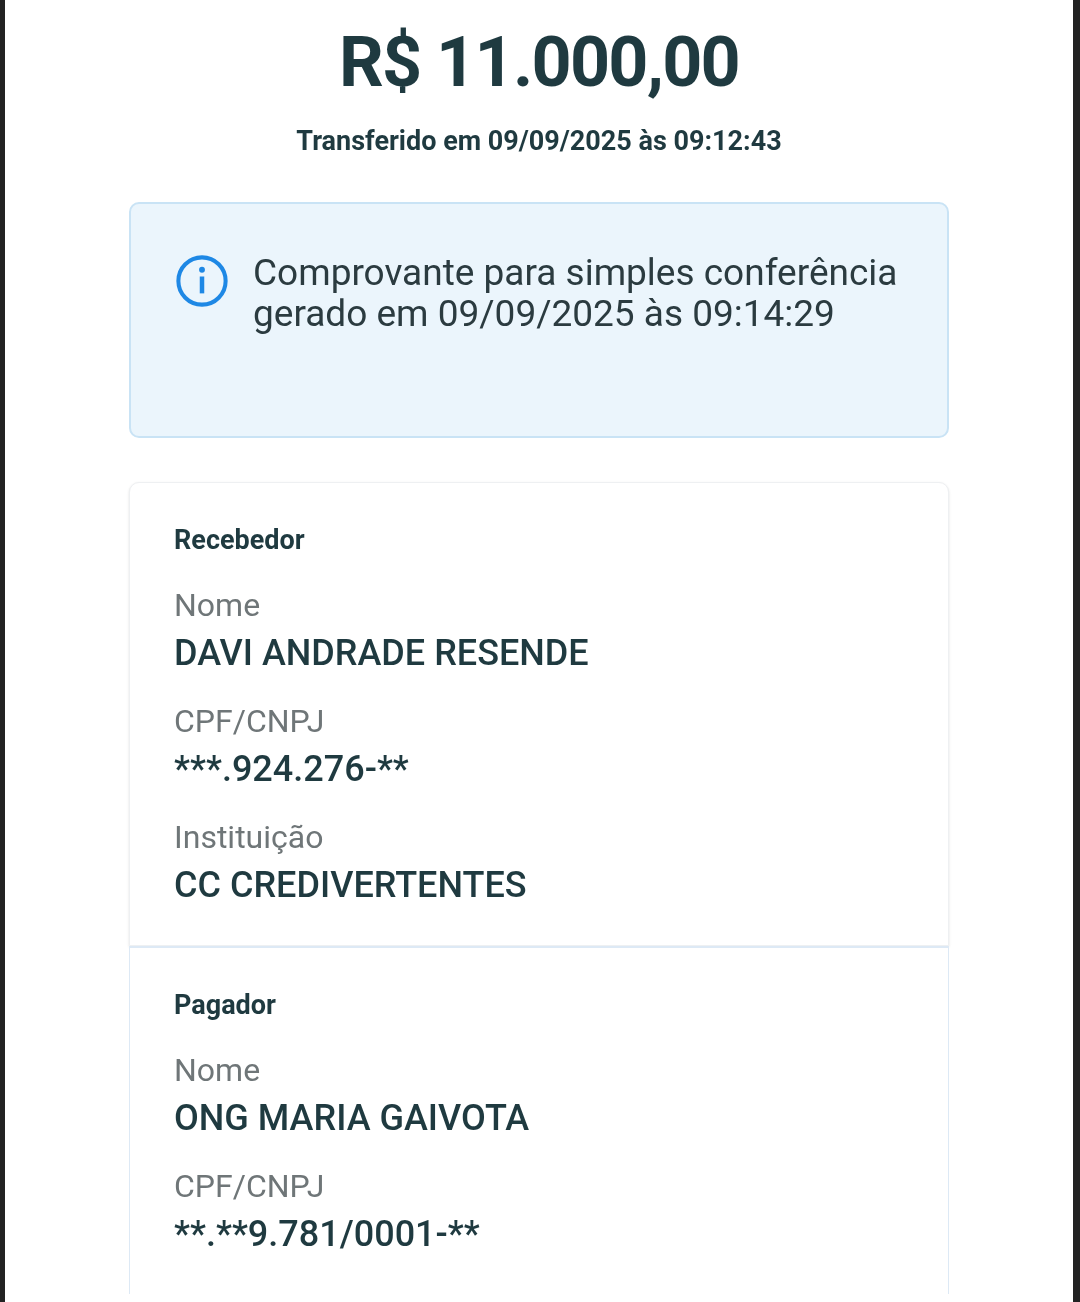 The width and height of the screenshot is (1080, 1302). What do you see at coordinates (292, 769) in the screenshot?
I see `field-value: ***.924.276-**` at bounding box center [292, 769].